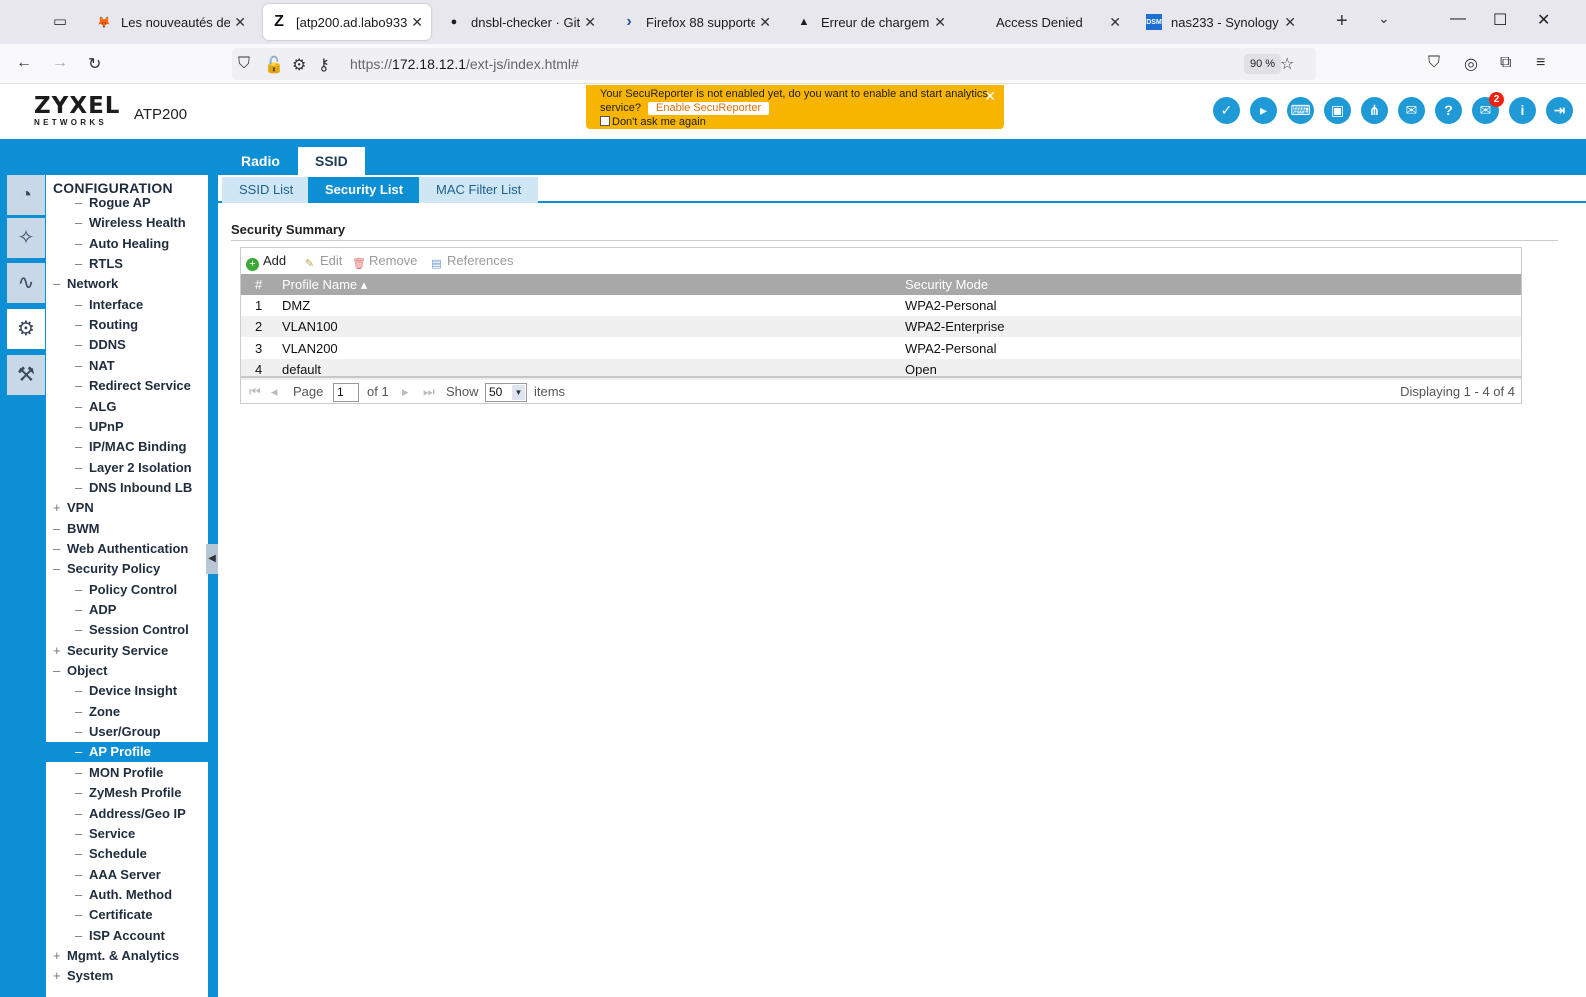 The width and height of the screenshot is (1586, 997). I want to click on pocket-icon: ⛉, so click(1434, 63).